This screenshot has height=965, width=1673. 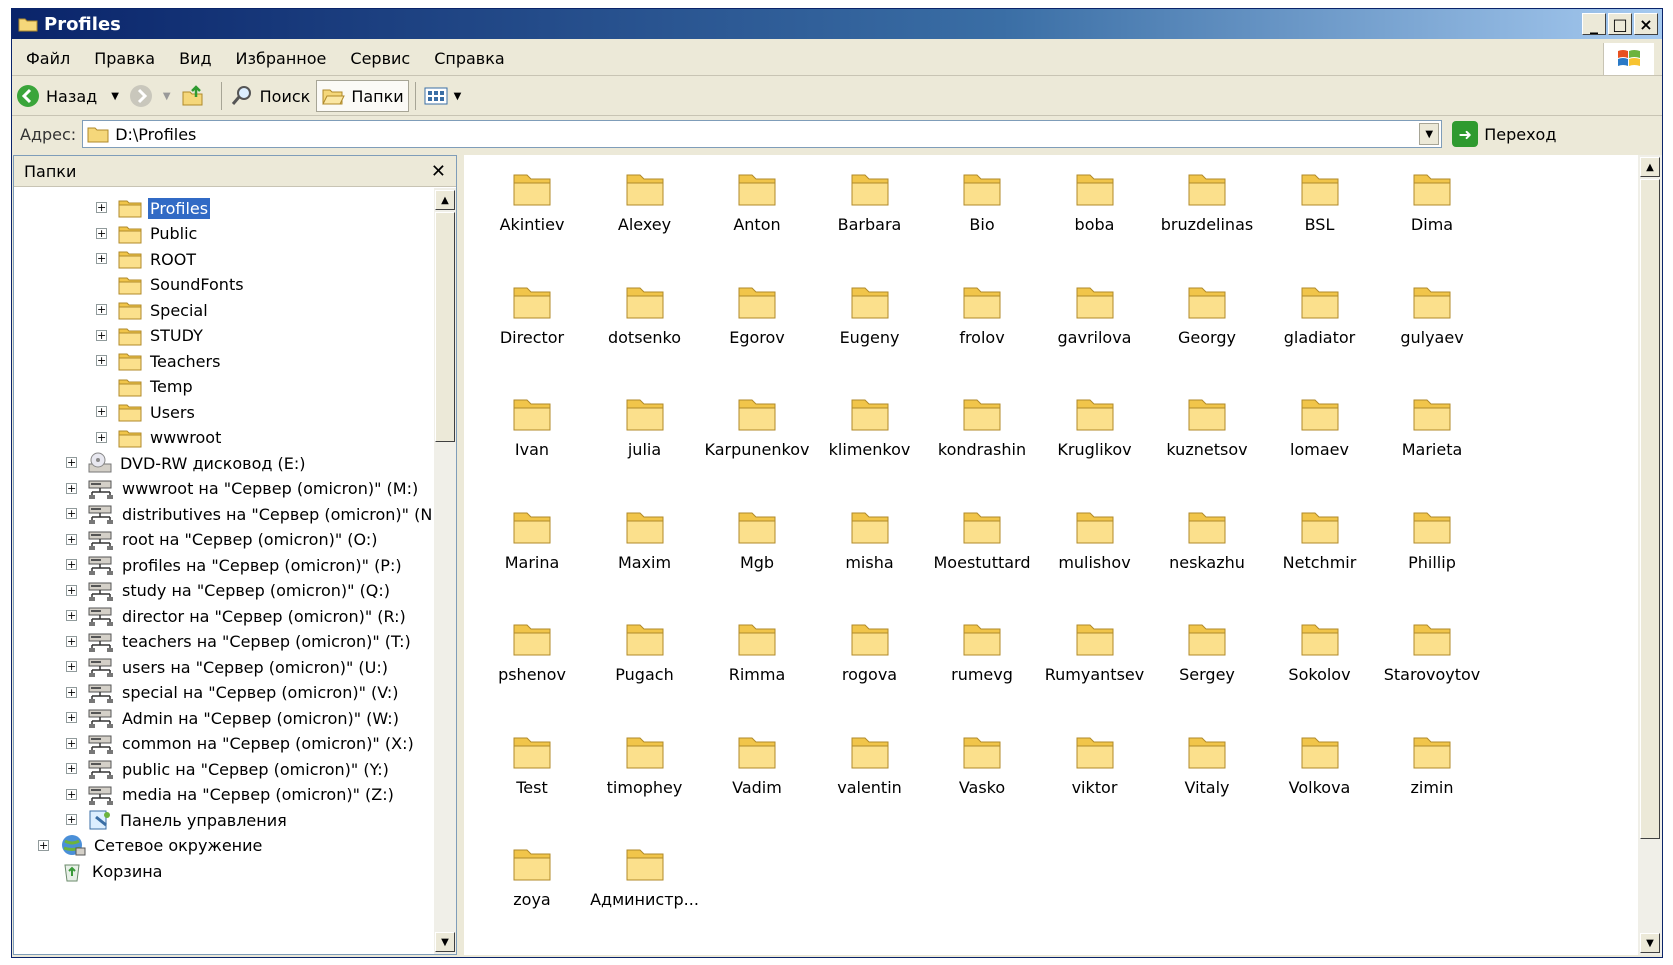 I want to click on tree-item: + Сетевое окружение, so click(x=151, y=846).